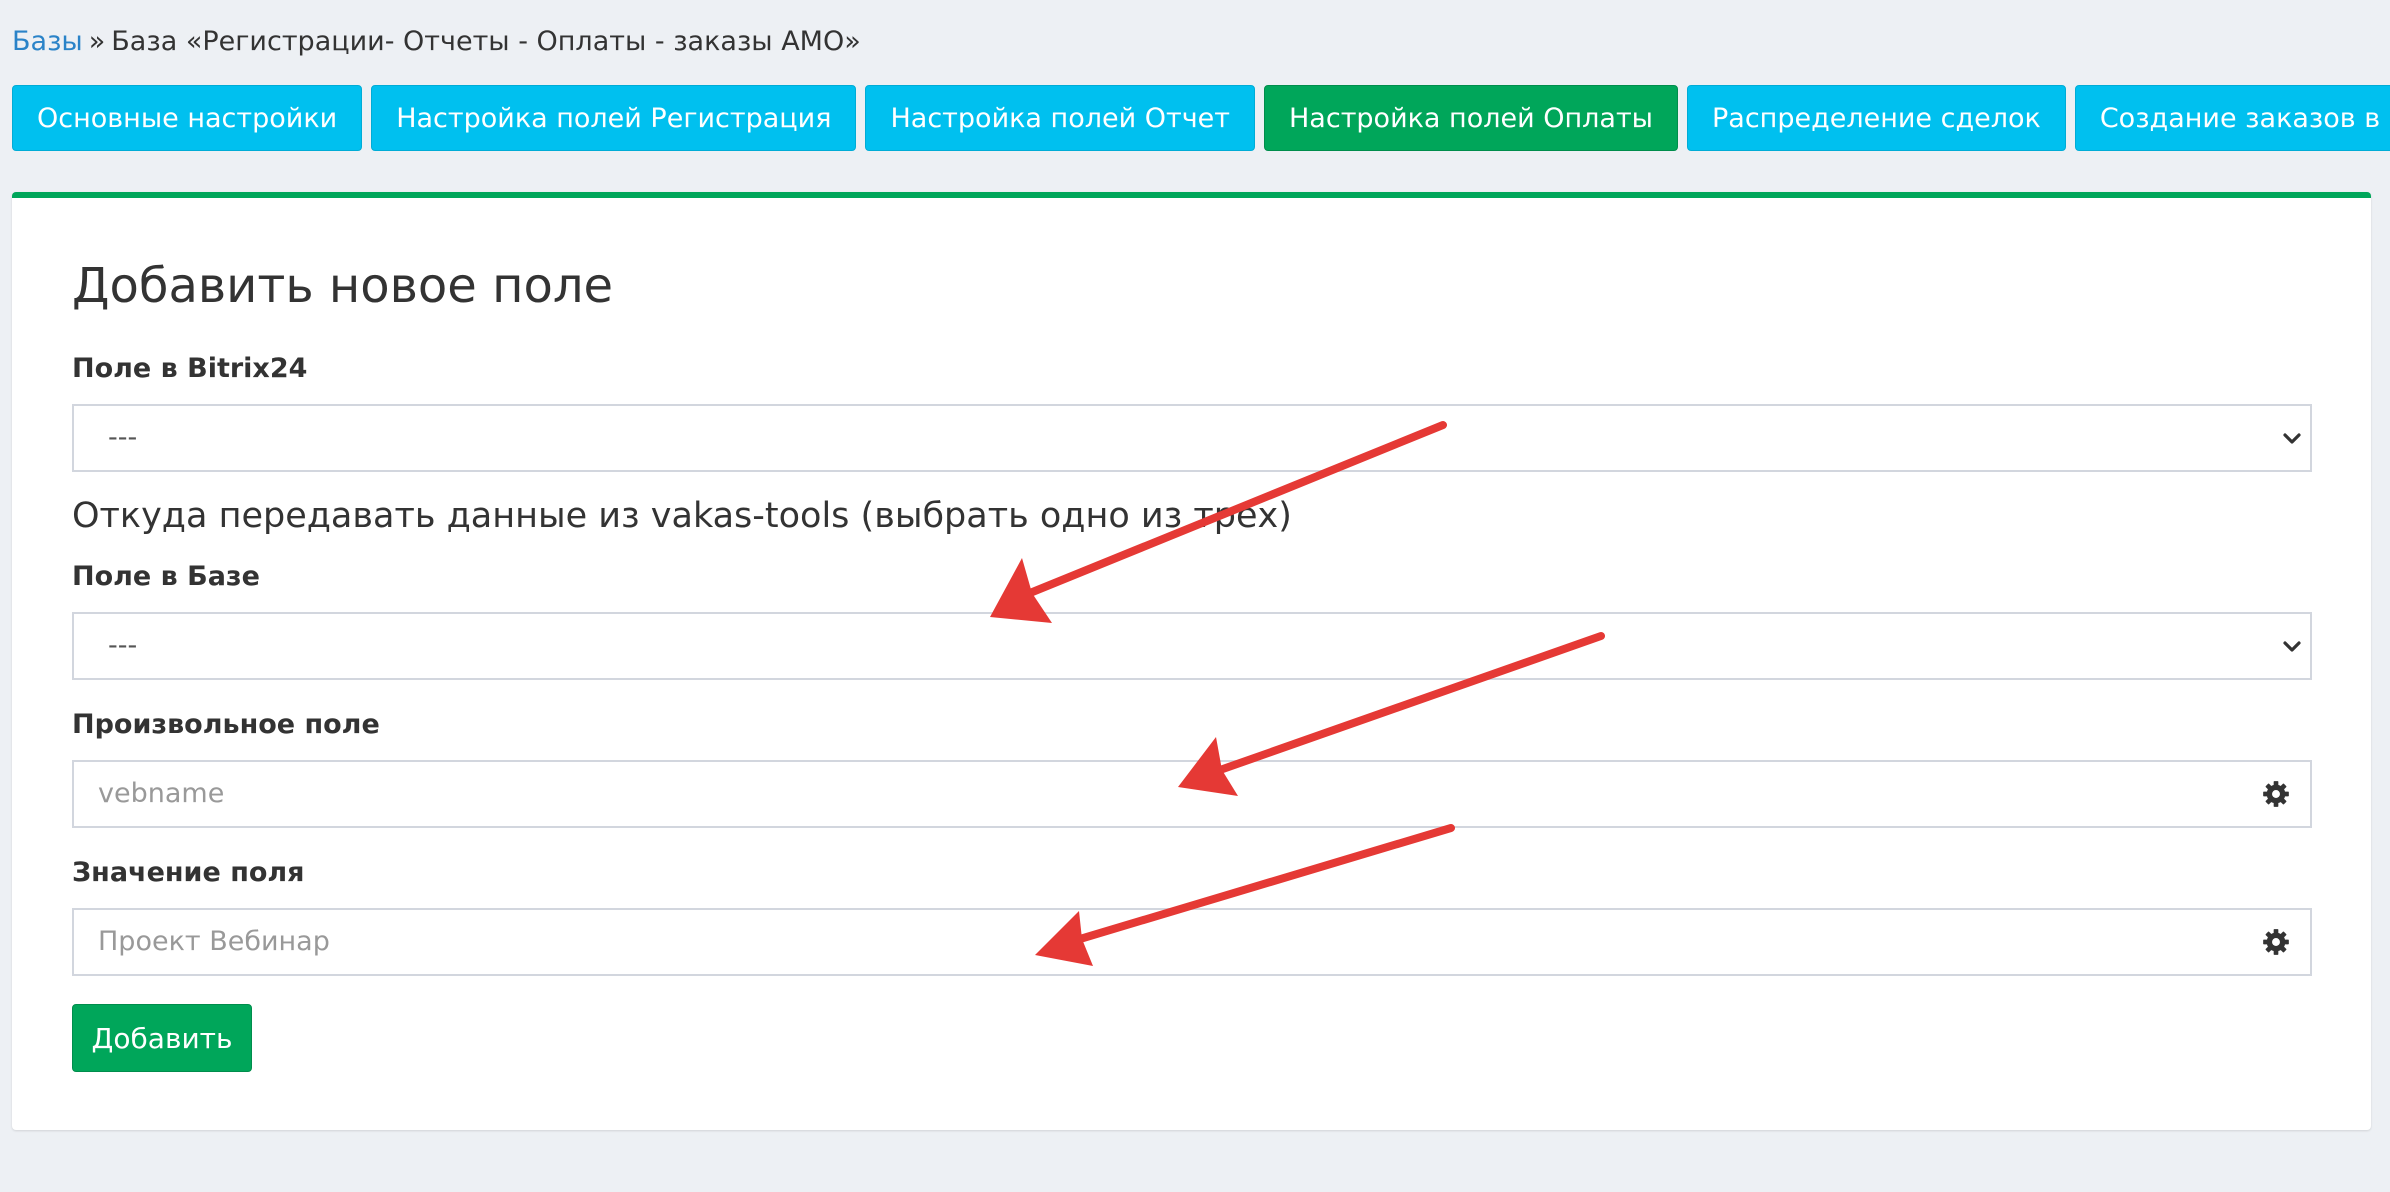 The height and width of the screenshot is (1192, 2390). Describe the element at coordinates (614, 118) in the screenshot. I see `tab-registration-fields: Настройка полей Регистрация` at that location.